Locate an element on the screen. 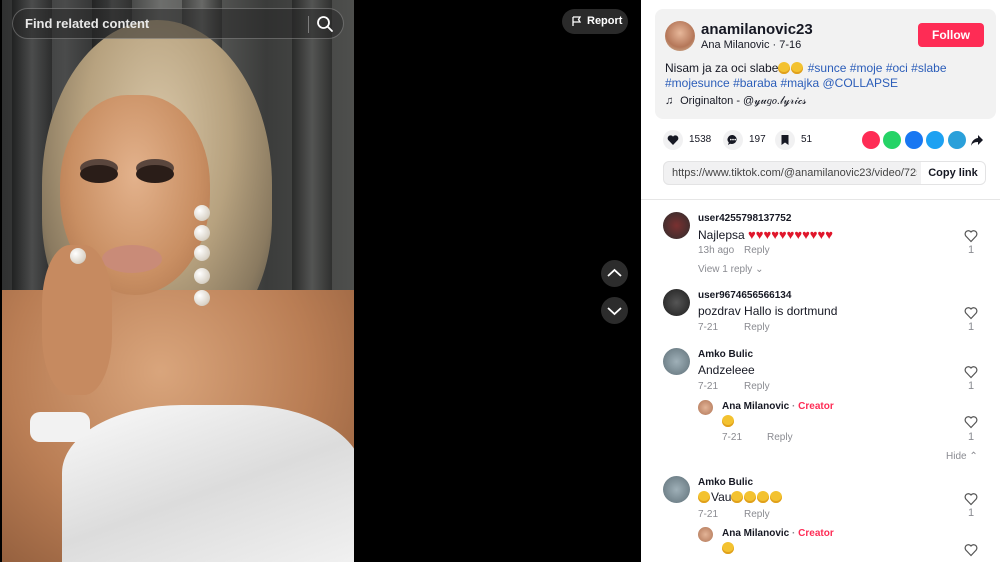 Image resolution: width=1000 pixels, height=562 pixels. heart-icon is located at coordinates (673, 140).